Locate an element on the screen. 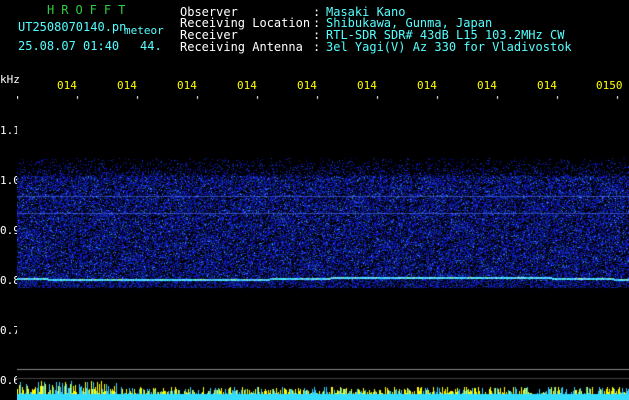 Image resolution: width=629 pixels, height=400 pixels. file-name: UT2508070140.pn is located at coordinates (72, 27).